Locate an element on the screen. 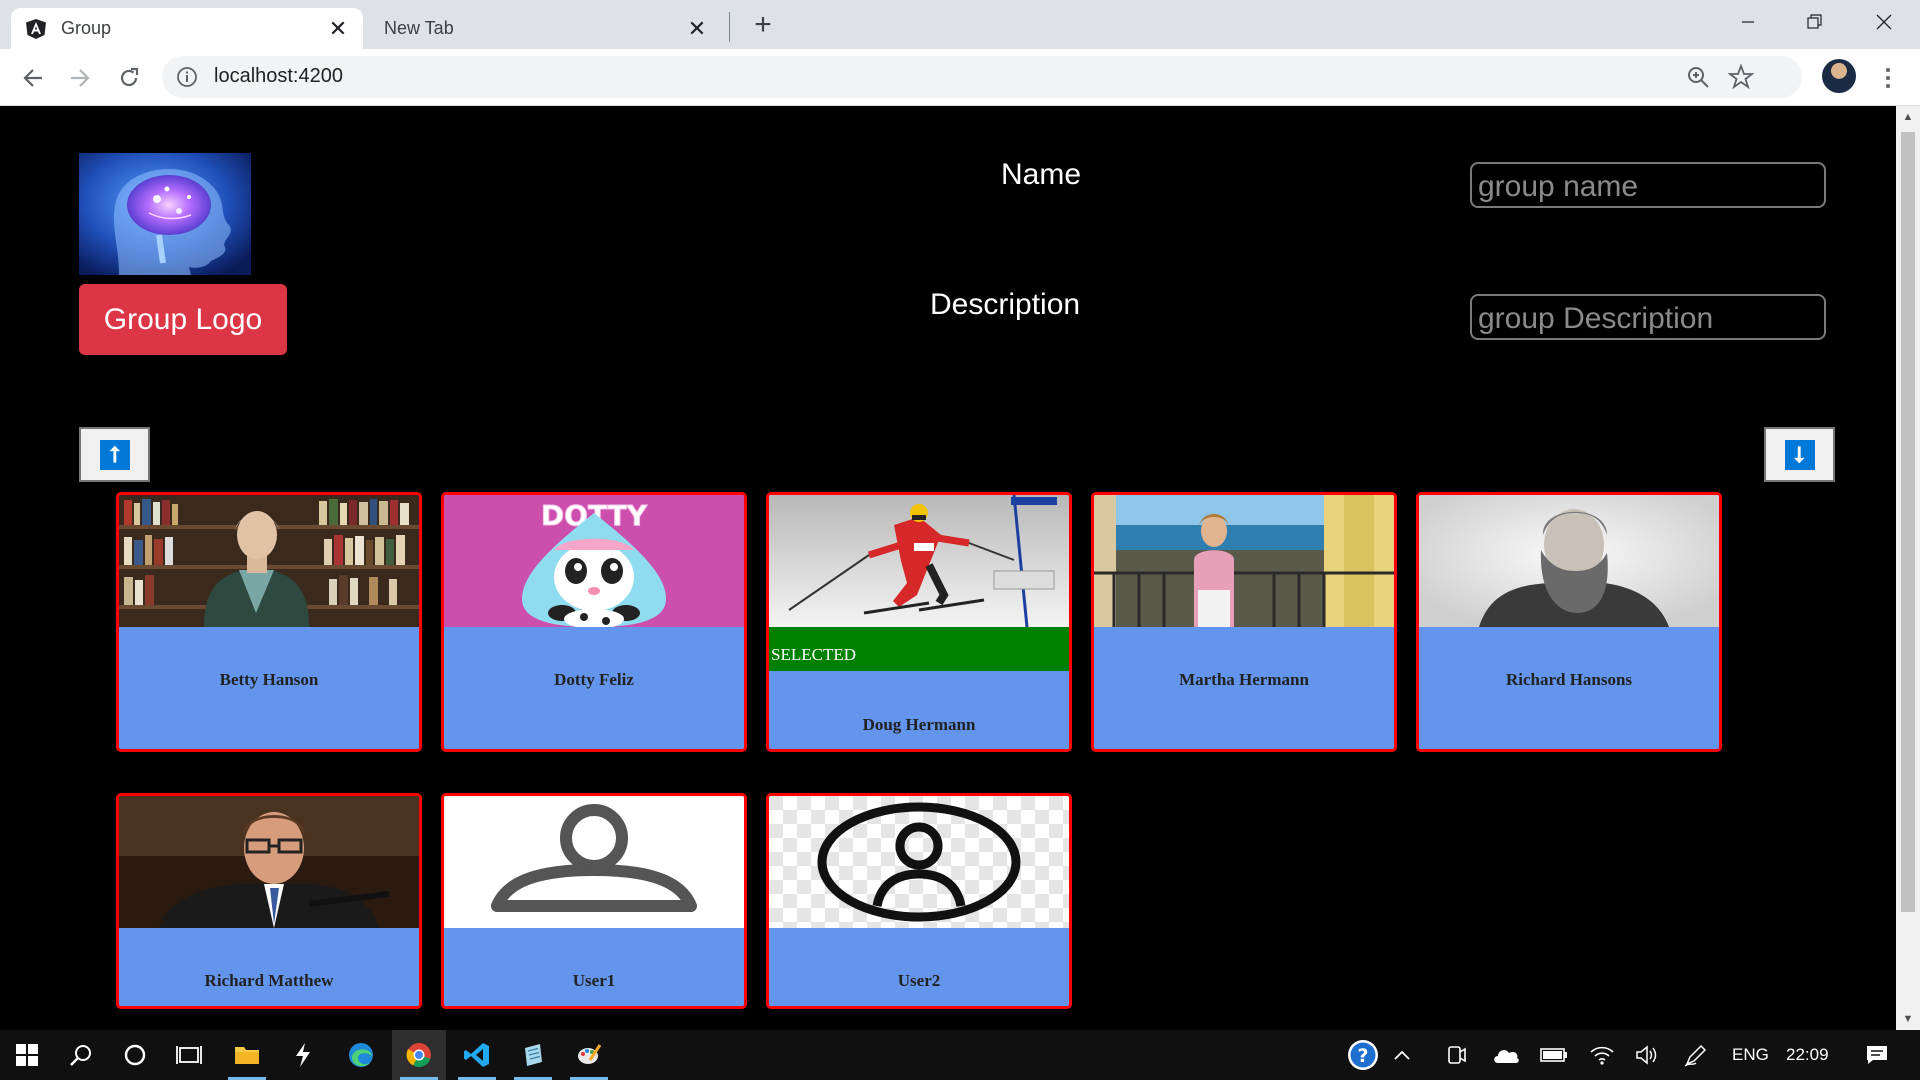 This screenshot has width=1920, height=1080. chrome-browser-icon is located at coordinates (419, 1055).